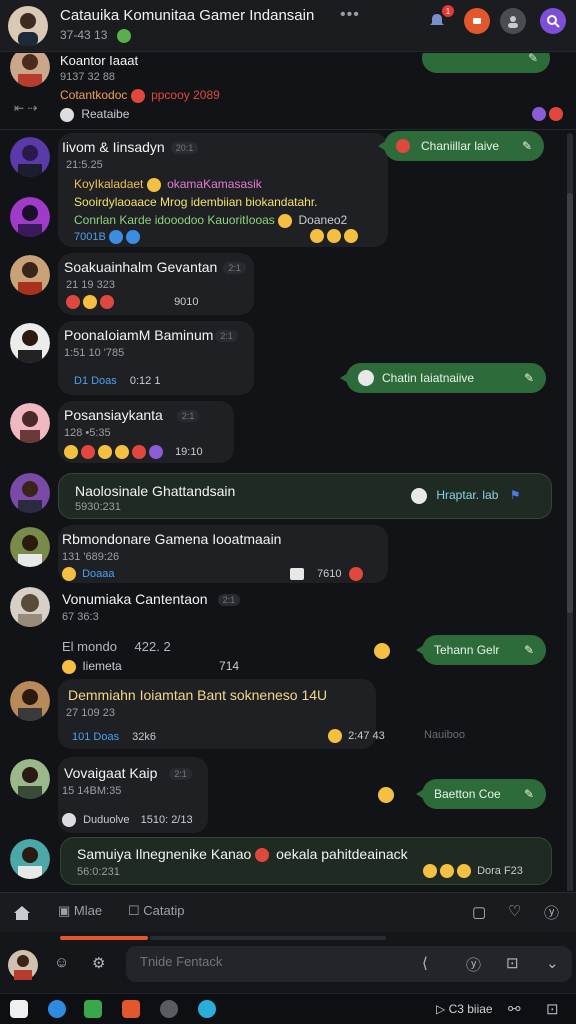 This screenshot has width=576, height=1024. What do you see at coordinates (164, 910) in the screenshot?
I see `chat-tab-label: Catatip` at bounding box center [164, 910].